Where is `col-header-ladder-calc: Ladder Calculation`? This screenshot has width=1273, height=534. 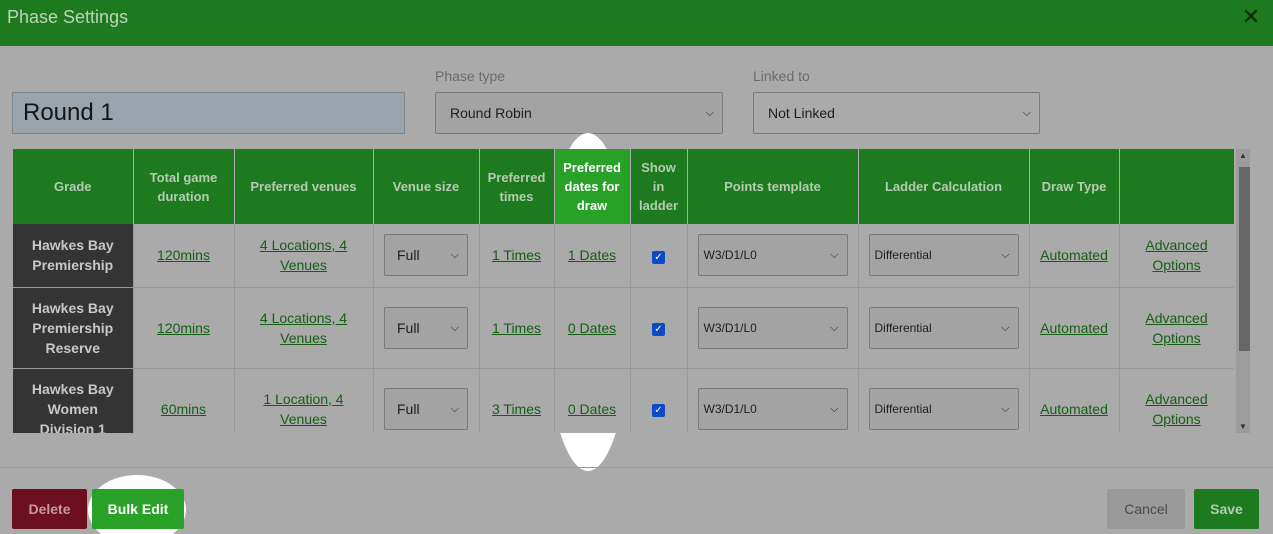
col-header-ladder-calc: Ladder Calculation is located at coordinates (944, 186).